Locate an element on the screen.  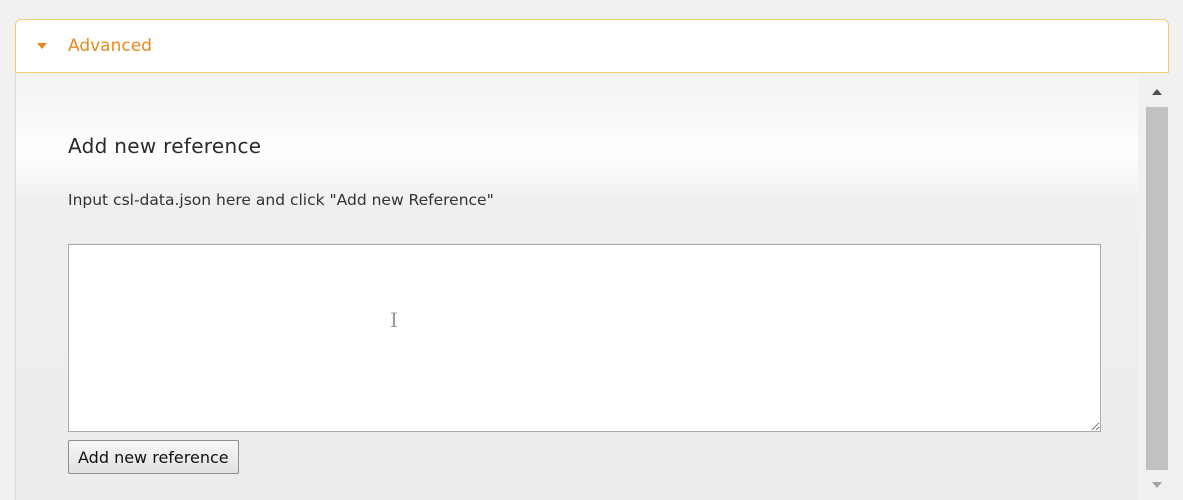
vertical-scrollbar is located at coordinates (1157, 290).